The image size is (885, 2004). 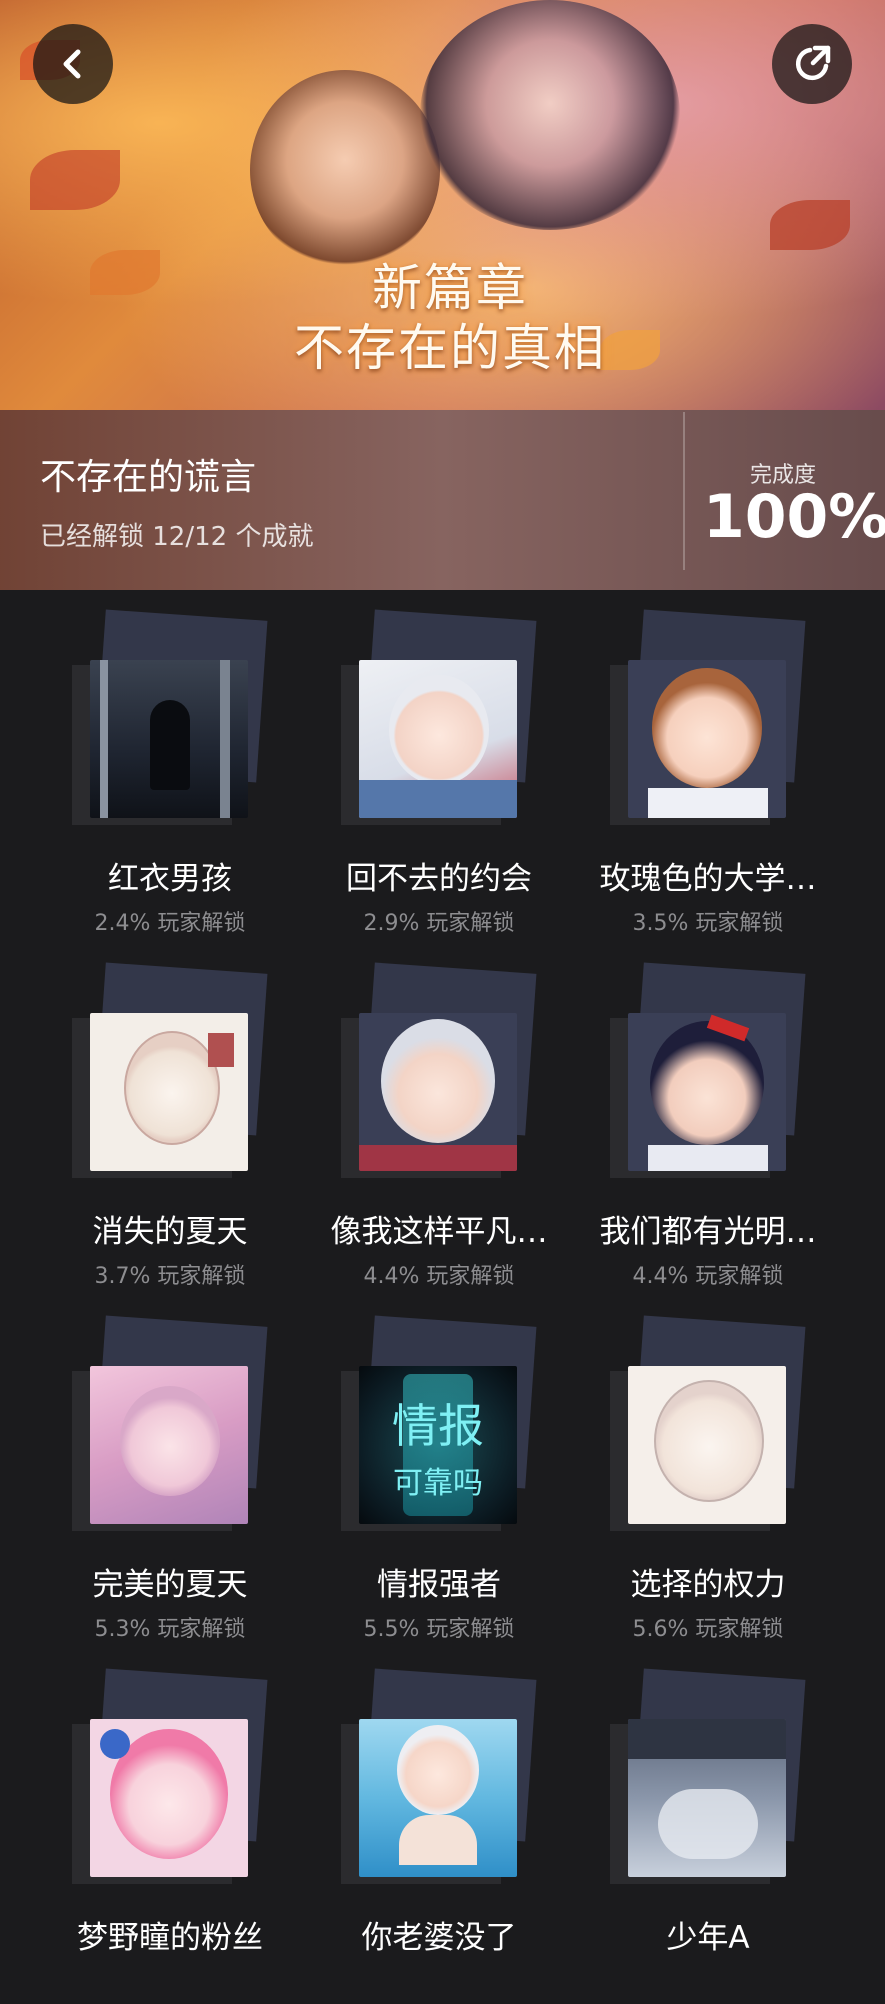 I want to click on back-button, so click(x=73, y=64).